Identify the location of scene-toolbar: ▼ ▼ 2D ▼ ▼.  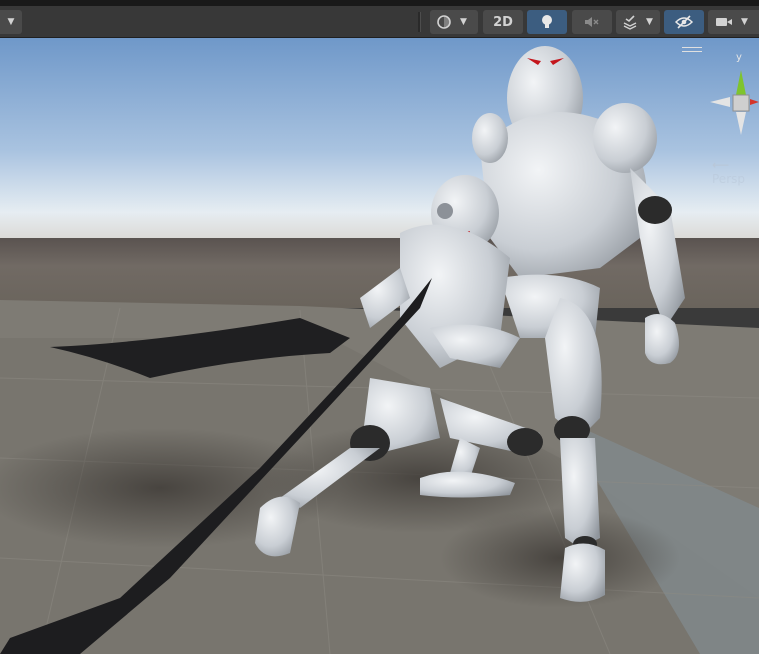
(379, 22).